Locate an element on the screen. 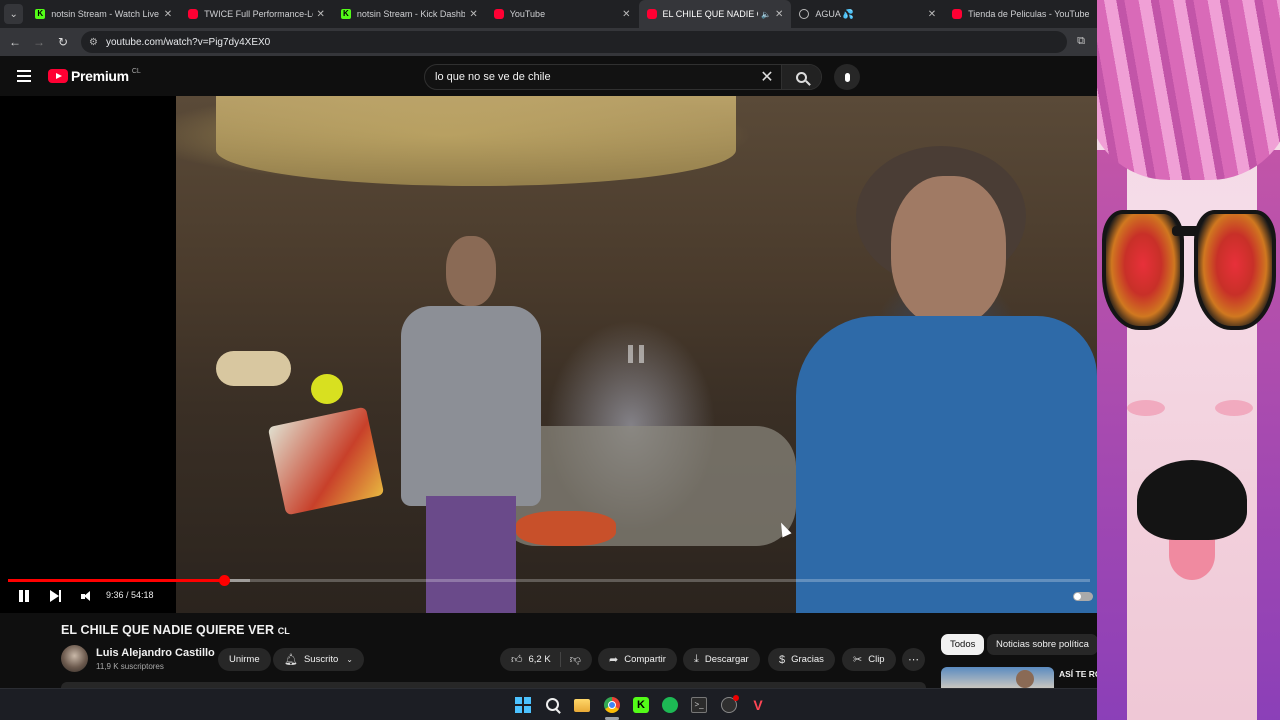  tab-search-chevron-icon: ⌄ is located at coordinates (14, 14).